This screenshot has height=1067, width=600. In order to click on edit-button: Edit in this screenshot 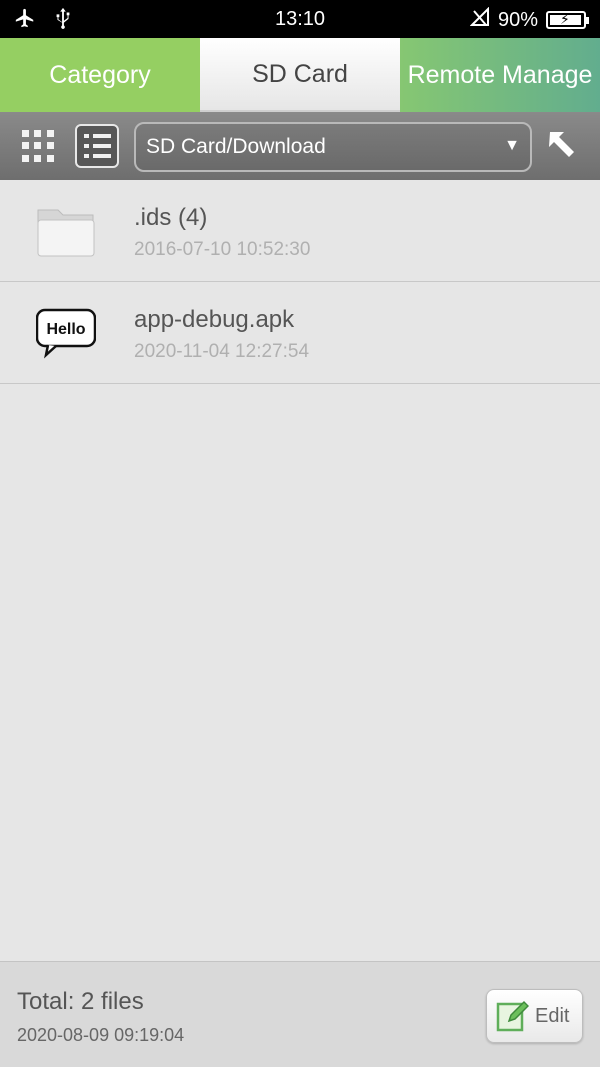, I will do `click(534, 1016)`.